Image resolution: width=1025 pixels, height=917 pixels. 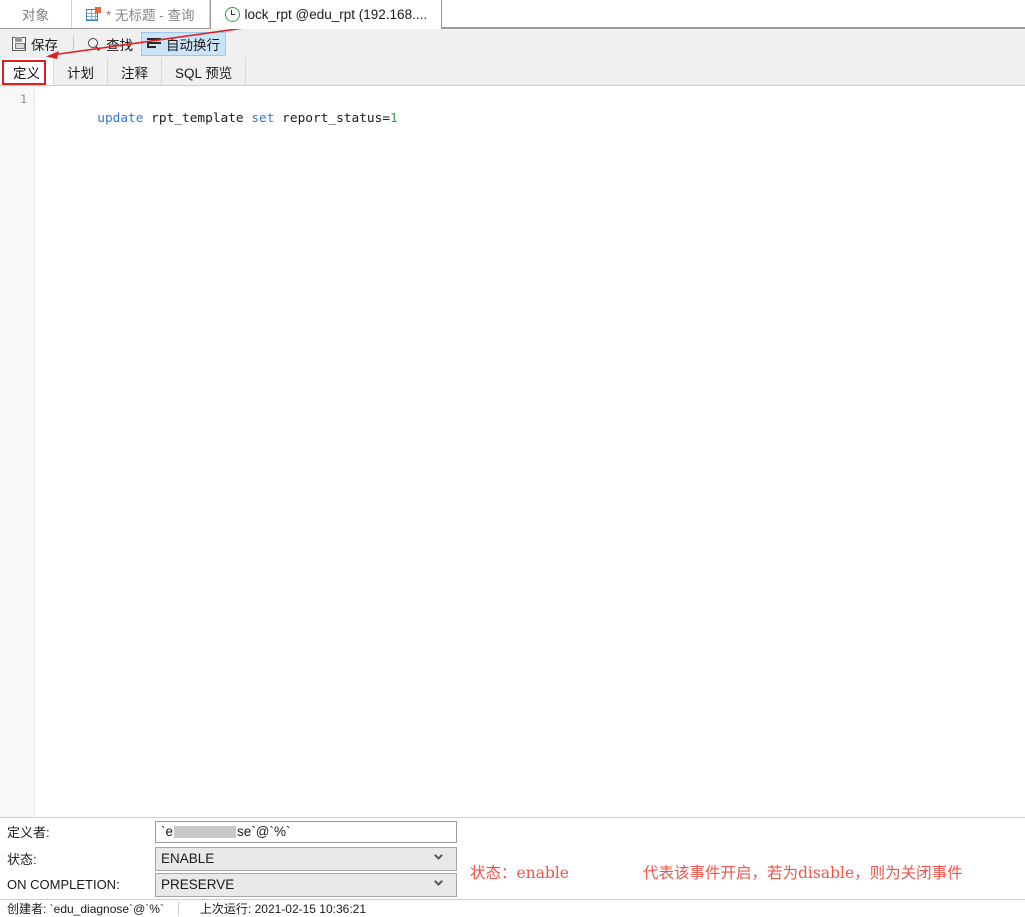 I want to click on editor-toolbar: 保存 查找 自动换行, so click(x=512, y=43).